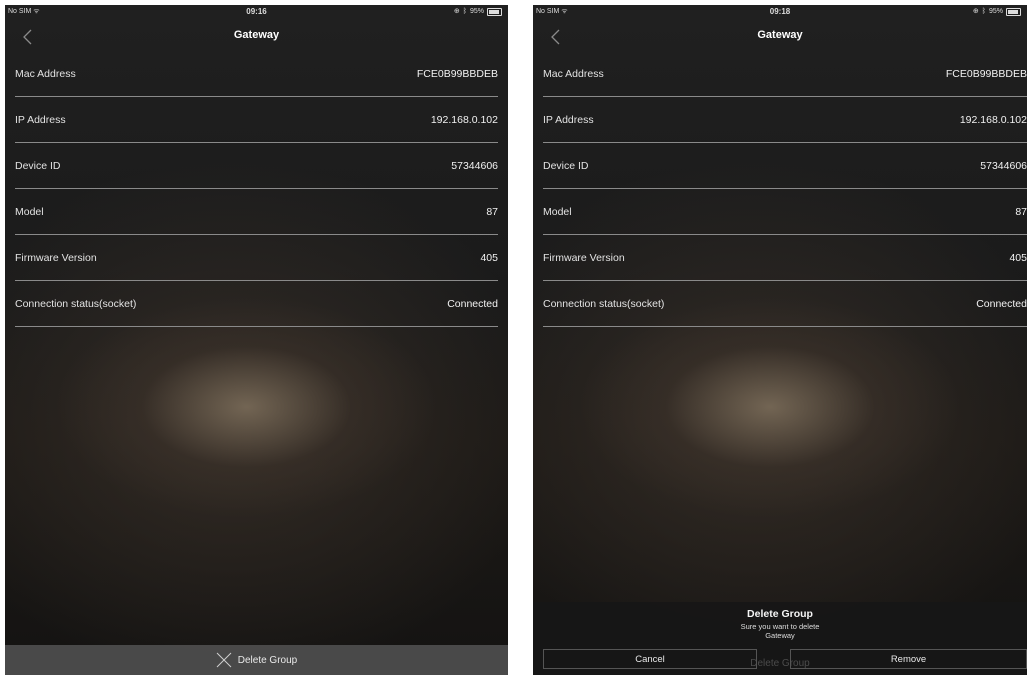  What do you see at coordinates (267, 660) in the screenshot?
I see `delete-group-label: Delete Group` at bounding box center [267, 660].